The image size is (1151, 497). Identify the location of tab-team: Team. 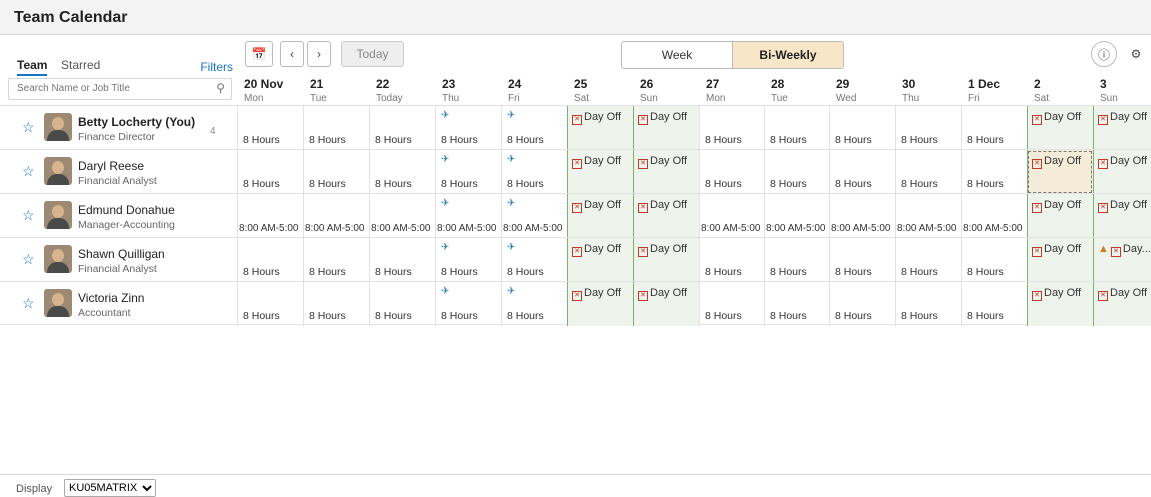
(32, 67).